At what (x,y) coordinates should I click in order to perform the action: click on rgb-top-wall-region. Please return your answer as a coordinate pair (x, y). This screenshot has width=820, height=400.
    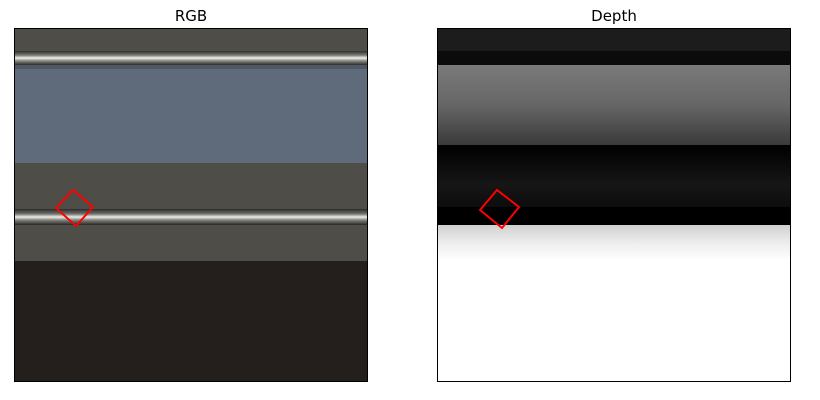
    Looking at the image, I should click on (191, 40).